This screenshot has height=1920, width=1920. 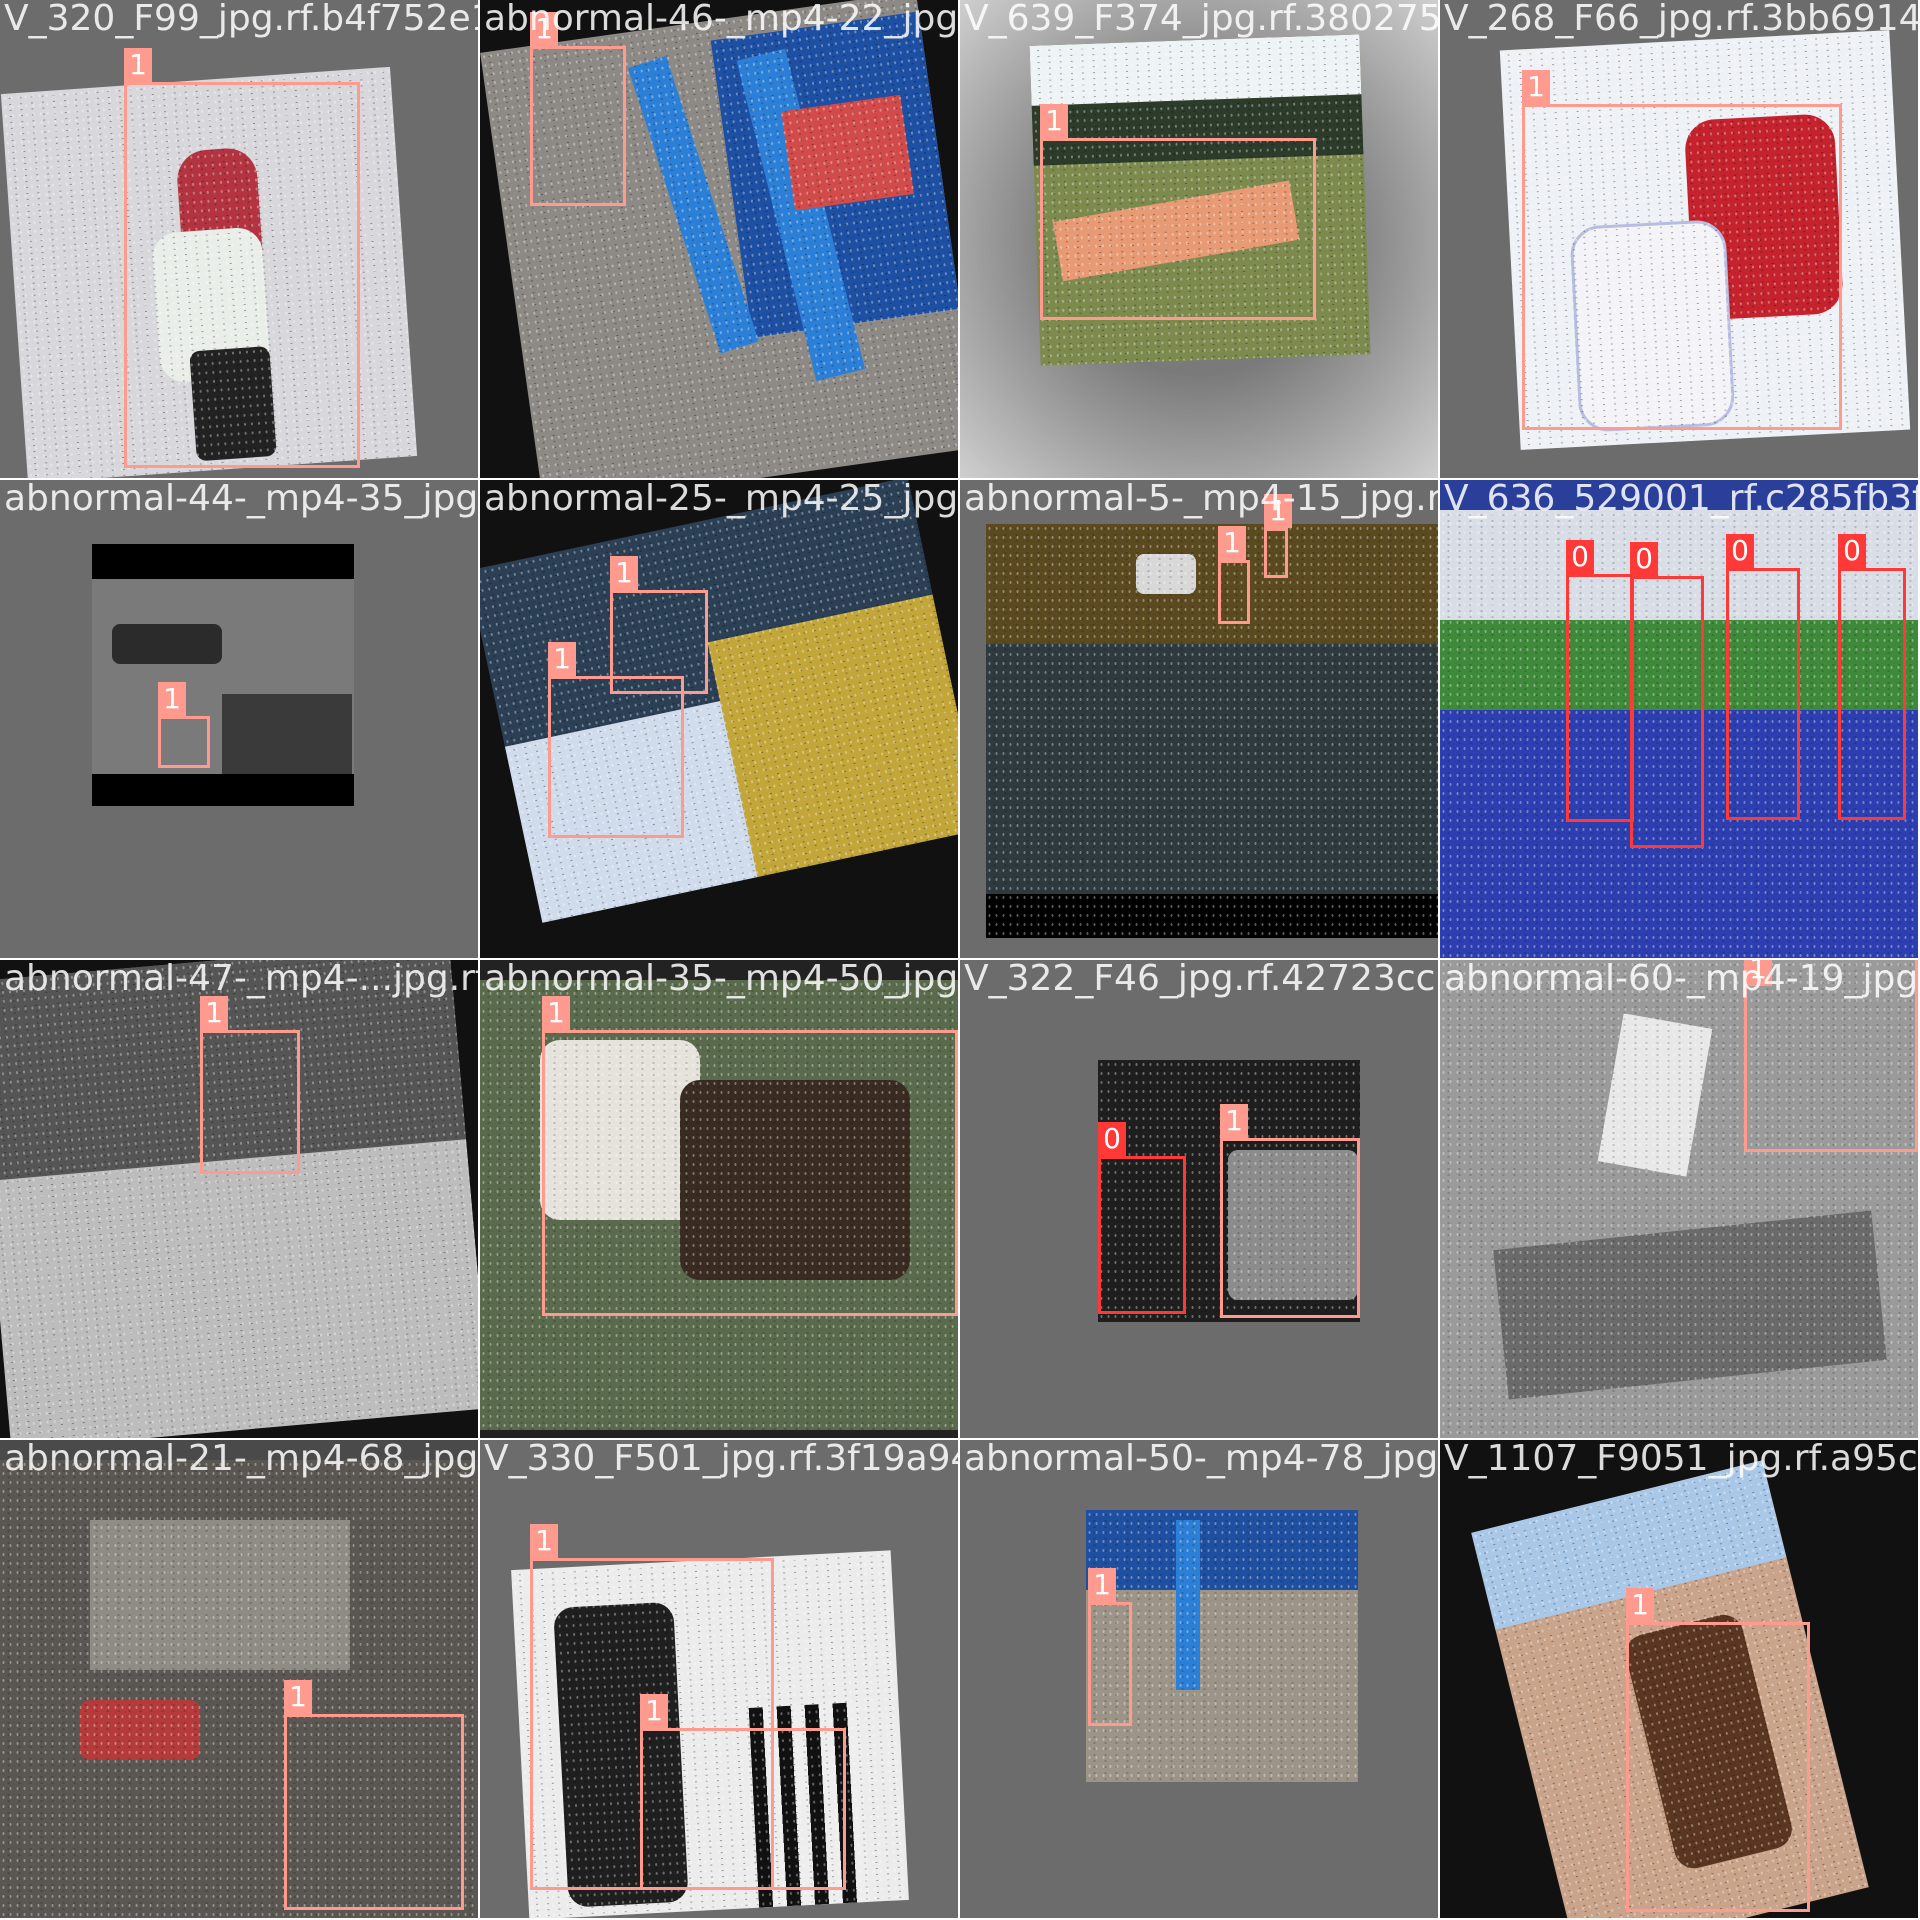 I want to click on mosaic-tile: 1 V_320_F99_jpg.rf.b4f752e1f, so click(x=239, y=239).